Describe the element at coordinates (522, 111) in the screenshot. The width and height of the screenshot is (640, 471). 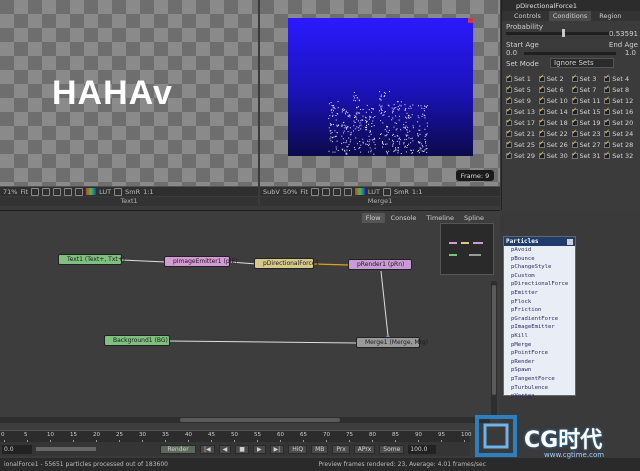
I see `set-checkbox: Set 13` at that location.